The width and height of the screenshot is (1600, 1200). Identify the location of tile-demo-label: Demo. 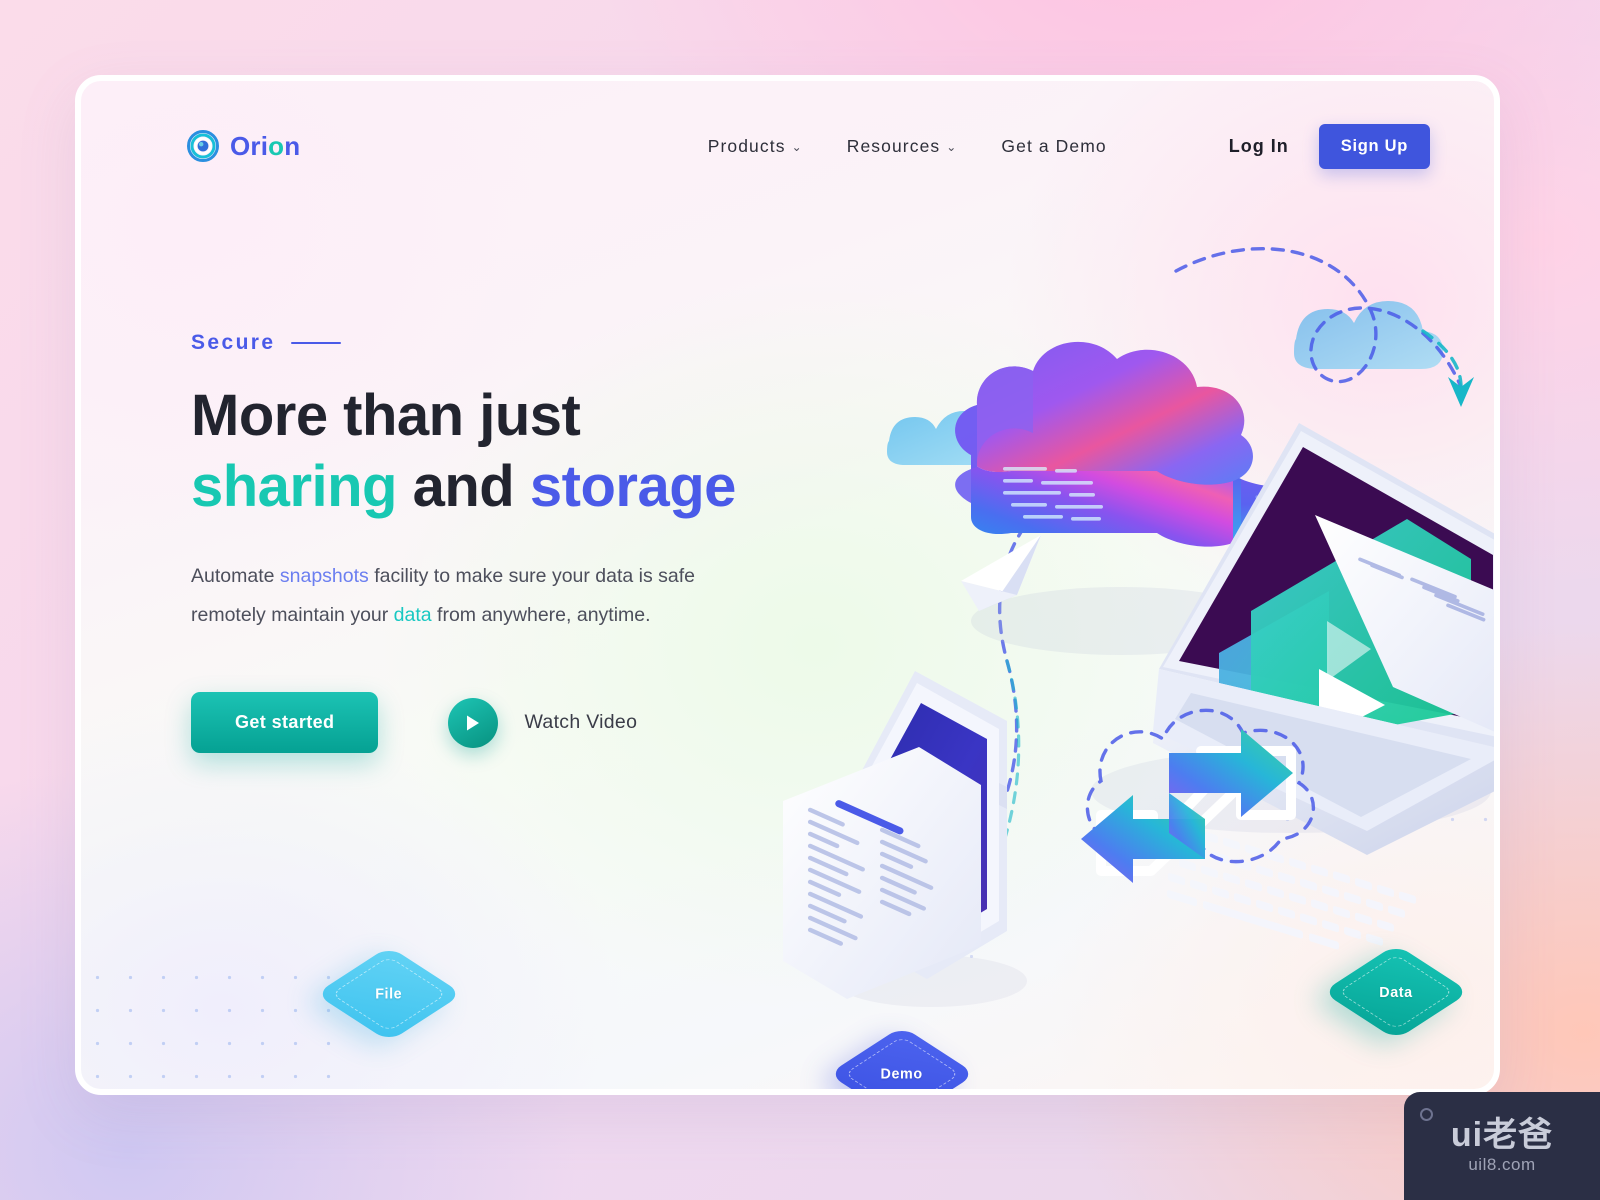
(902, 1074).